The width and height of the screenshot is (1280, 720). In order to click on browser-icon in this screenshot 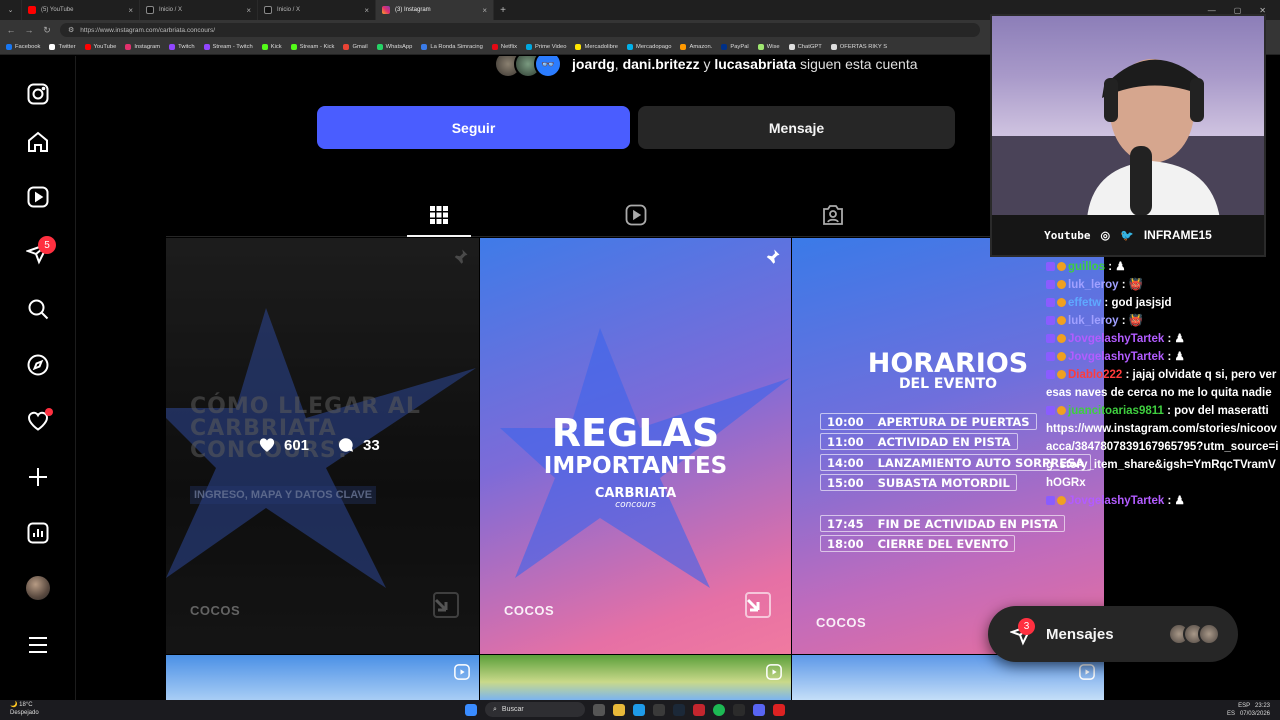, I will do `click(779, 709)`.